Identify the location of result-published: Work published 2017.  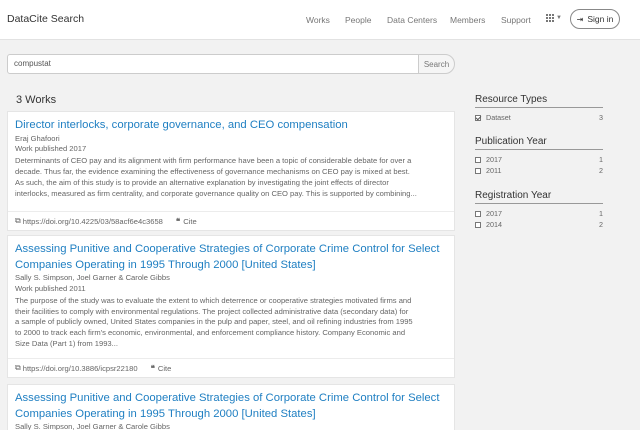
(51, 149).